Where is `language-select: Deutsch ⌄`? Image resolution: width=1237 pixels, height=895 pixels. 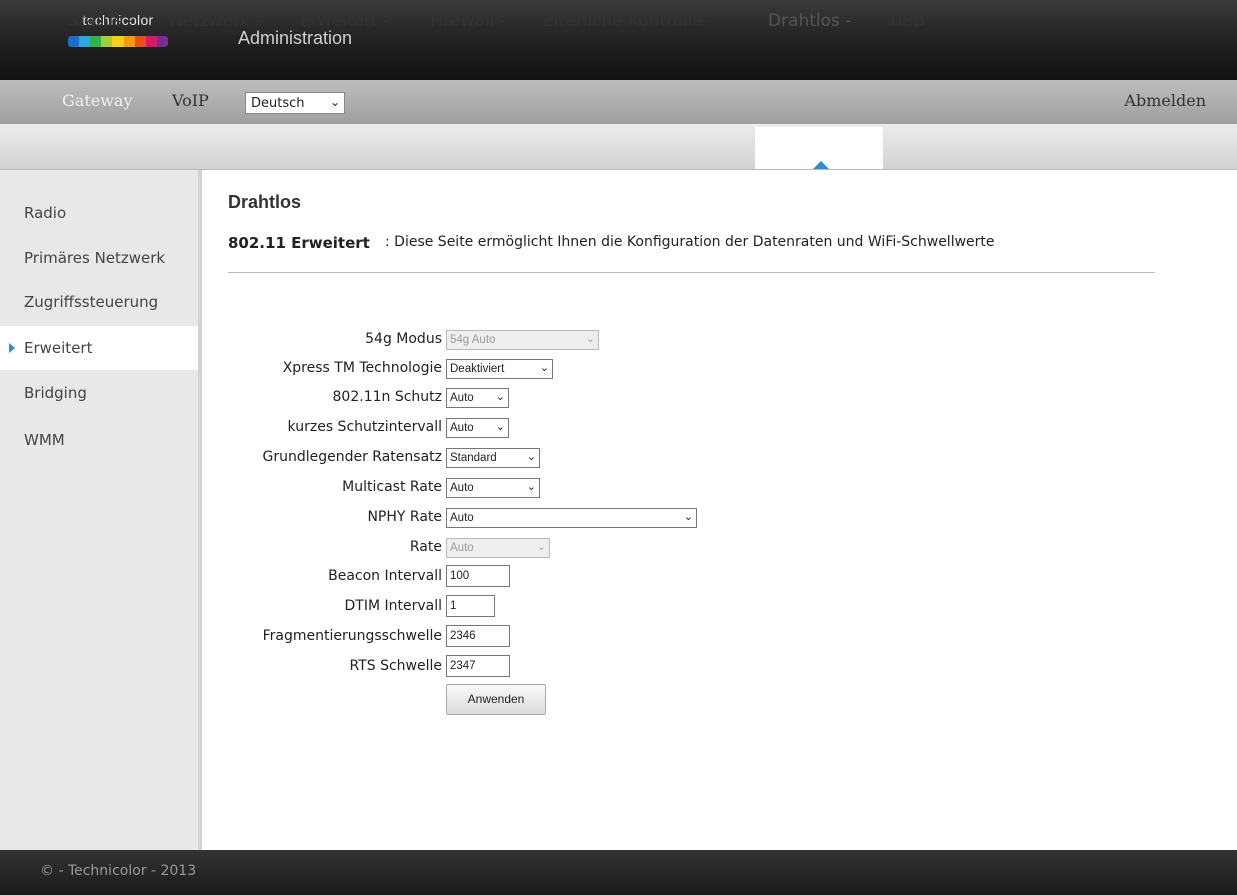
language-select: Deutsch ⌄ is located at coordinates (295, 103).